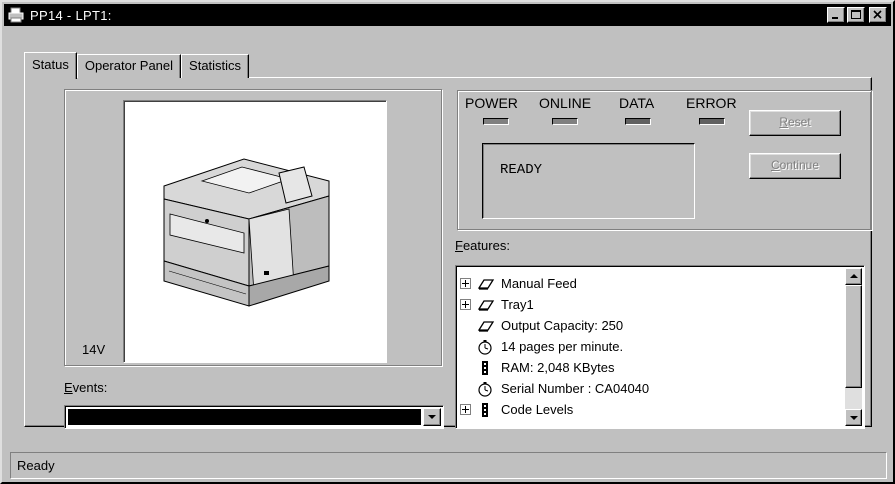  I want to click on feature-serial-number: Serial Number : CA04040, so click(554, 388).